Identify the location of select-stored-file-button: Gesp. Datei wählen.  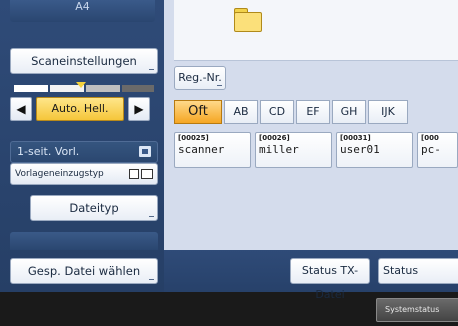
(84, 271).